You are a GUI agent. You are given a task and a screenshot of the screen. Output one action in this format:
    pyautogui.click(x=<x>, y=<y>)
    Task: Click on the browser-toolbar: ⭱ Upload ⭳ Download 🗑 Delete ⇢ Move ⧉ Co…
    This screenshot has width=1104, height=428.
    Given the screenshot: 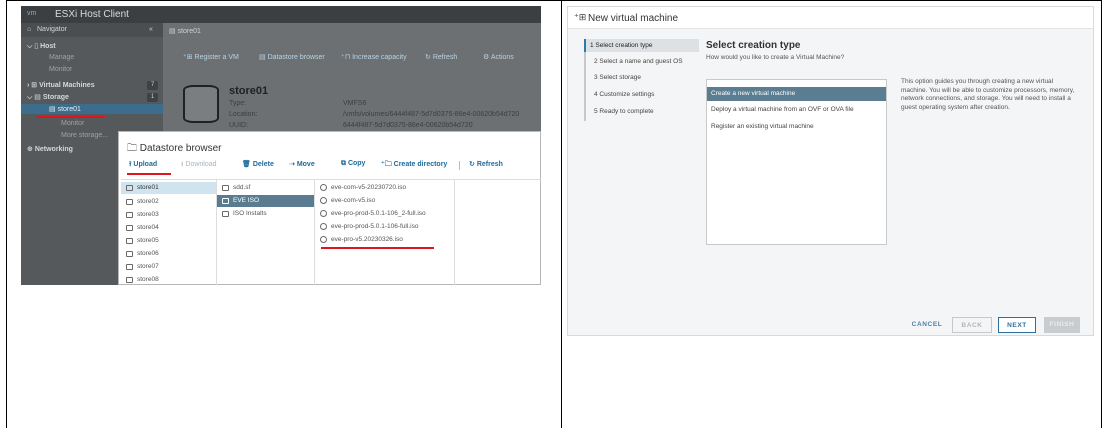 What is the action you would take?
    pyautogui.click(x=330, y=167)
    